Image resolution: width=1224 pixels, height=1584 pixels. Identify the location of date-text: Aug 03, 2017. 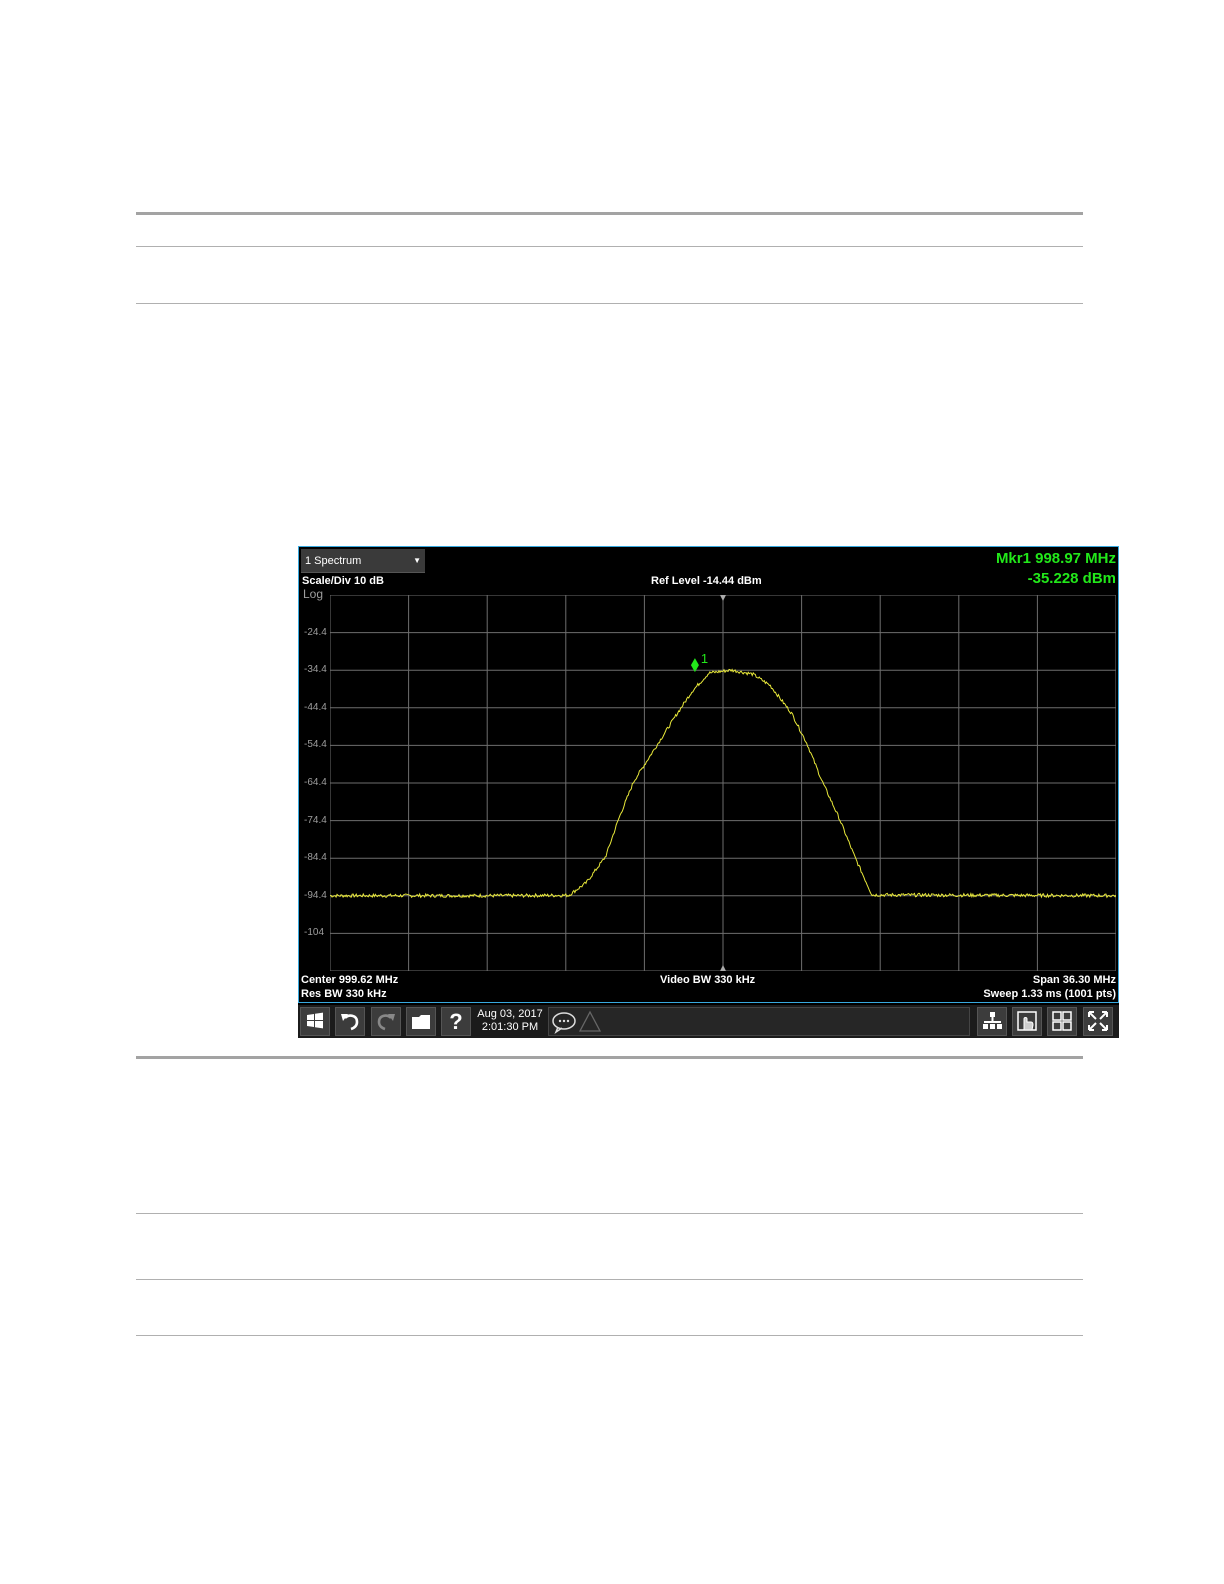
(510, 1014).